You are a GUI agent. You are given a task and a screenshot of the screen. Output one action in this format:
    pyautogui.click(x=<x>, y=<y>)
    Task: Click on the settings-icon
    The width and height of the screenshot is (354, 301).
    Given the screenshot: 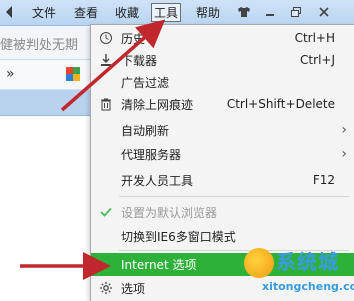 What is the action you would take?
    pyautogui.click(x=106, y=288)
    